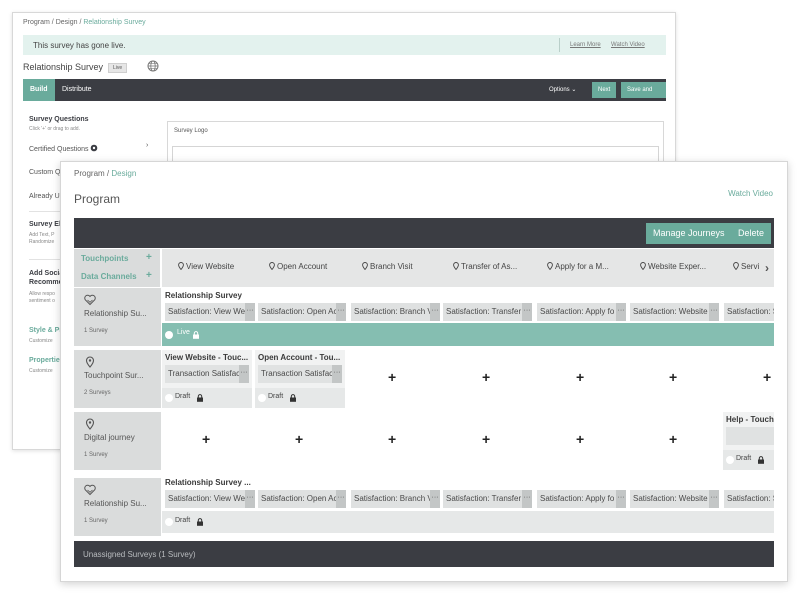 The height and width of the screenshot is (600, 800). Describe the element at coordinates (147, 145) in the screenshot. I see `chevron-right-icon: ›` at that location.